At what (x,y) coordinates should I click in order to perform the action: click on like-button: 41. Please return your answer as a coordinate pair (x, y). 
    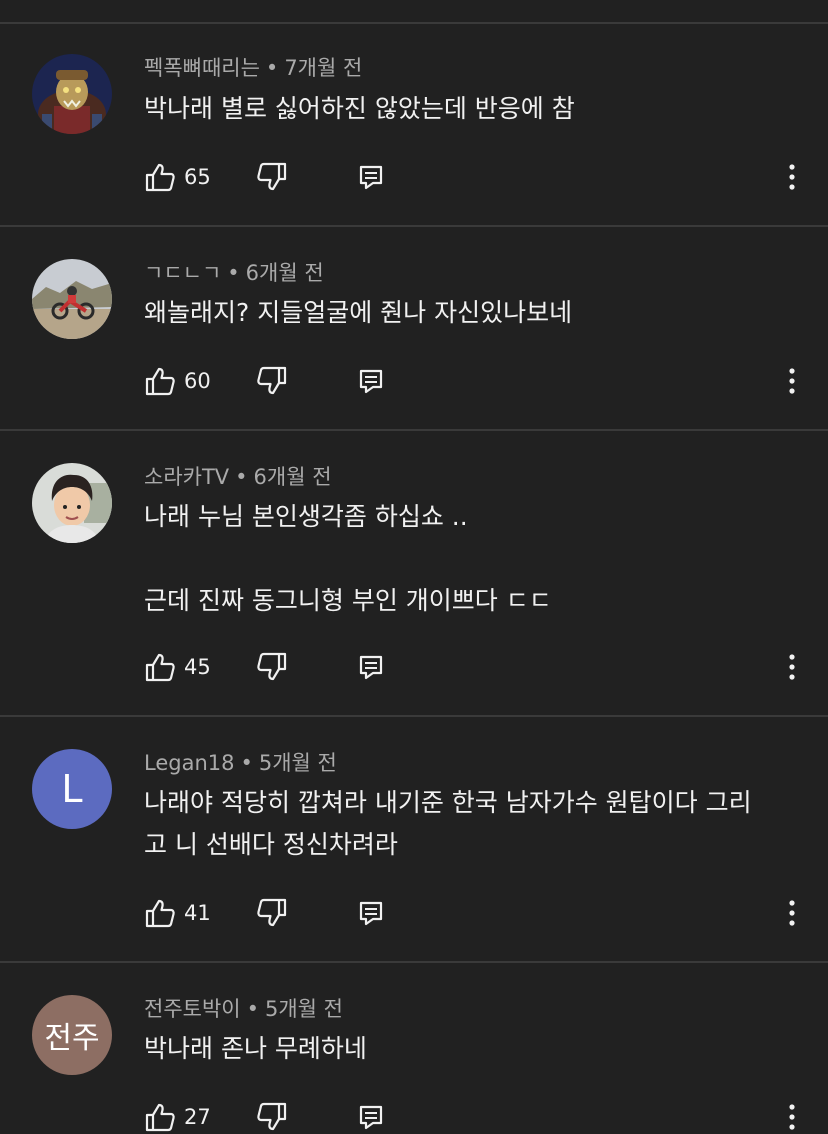
    Looking at the image, I should click on (177, 913).